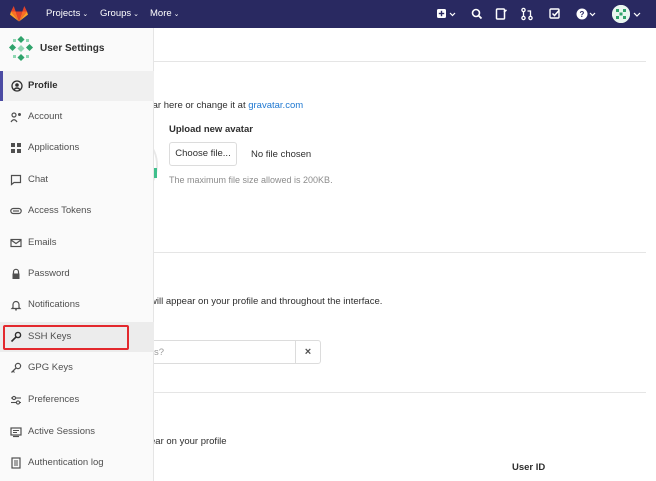 This screenshot has height=481, width=656. I want to click on sidebar-item-label: Account, so click(45, 116).